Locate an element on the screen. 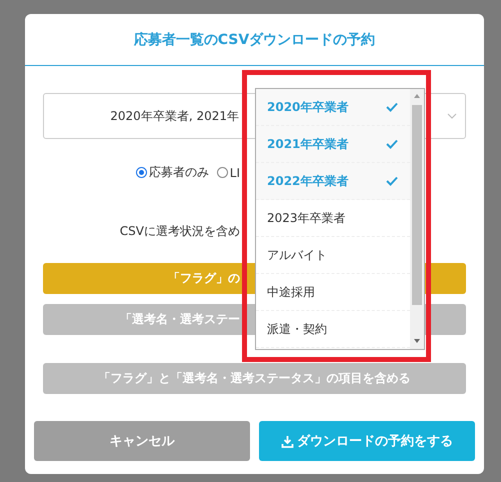 The image size is (501, 482). dropdown-item: 2020年卒業者 is located at coordinates (333, 107).